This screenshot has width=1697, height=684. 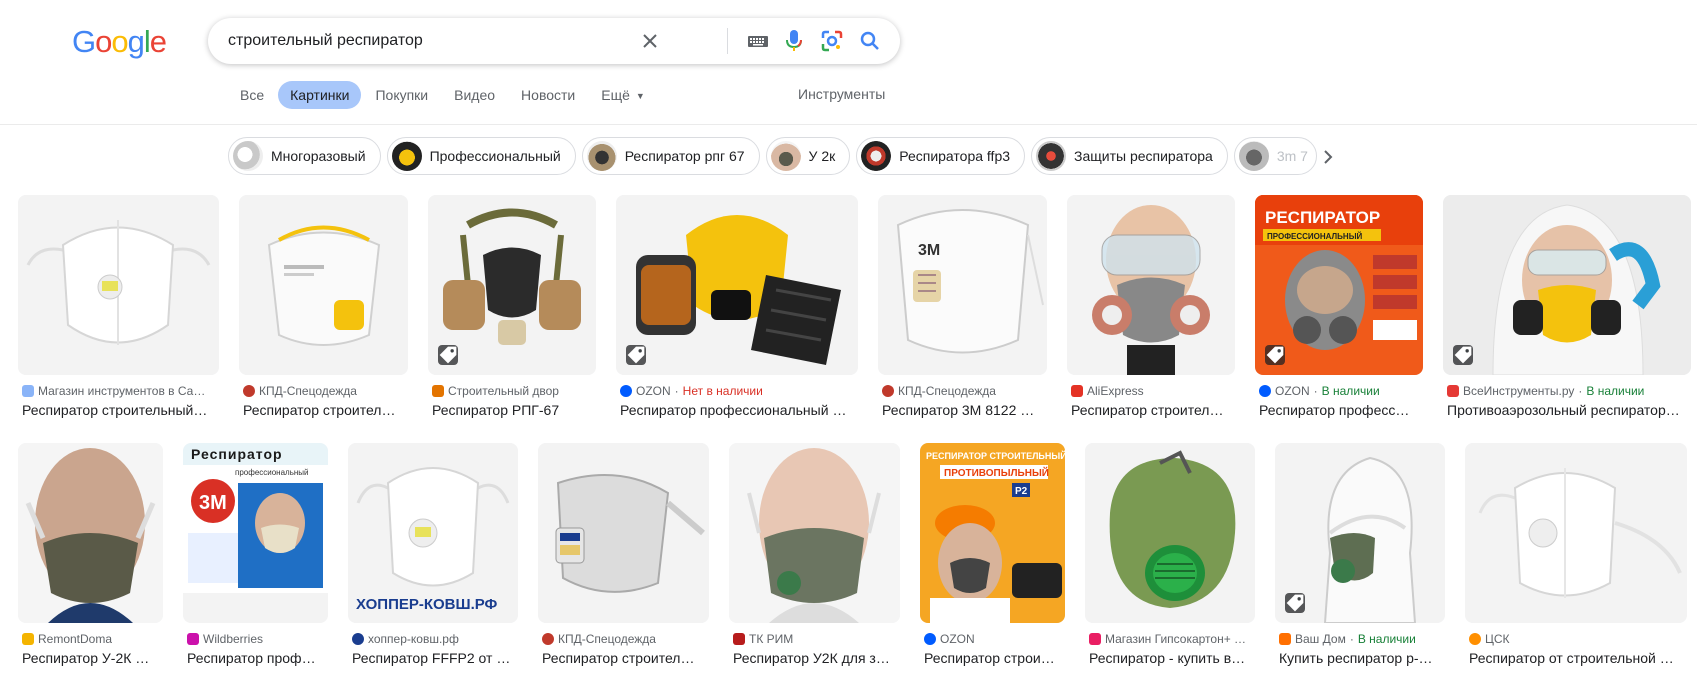 I want to click on logo-letter: G, so click(x=84, y=41).